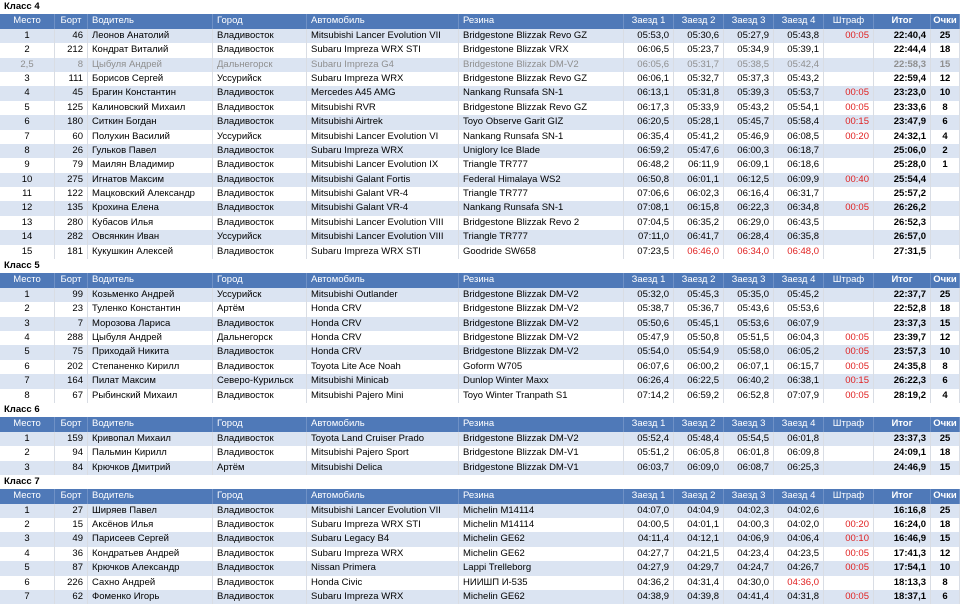 This screenshot has height=609, width=960. I want to click on cell-total: 16:46,9, so click(902, 539).